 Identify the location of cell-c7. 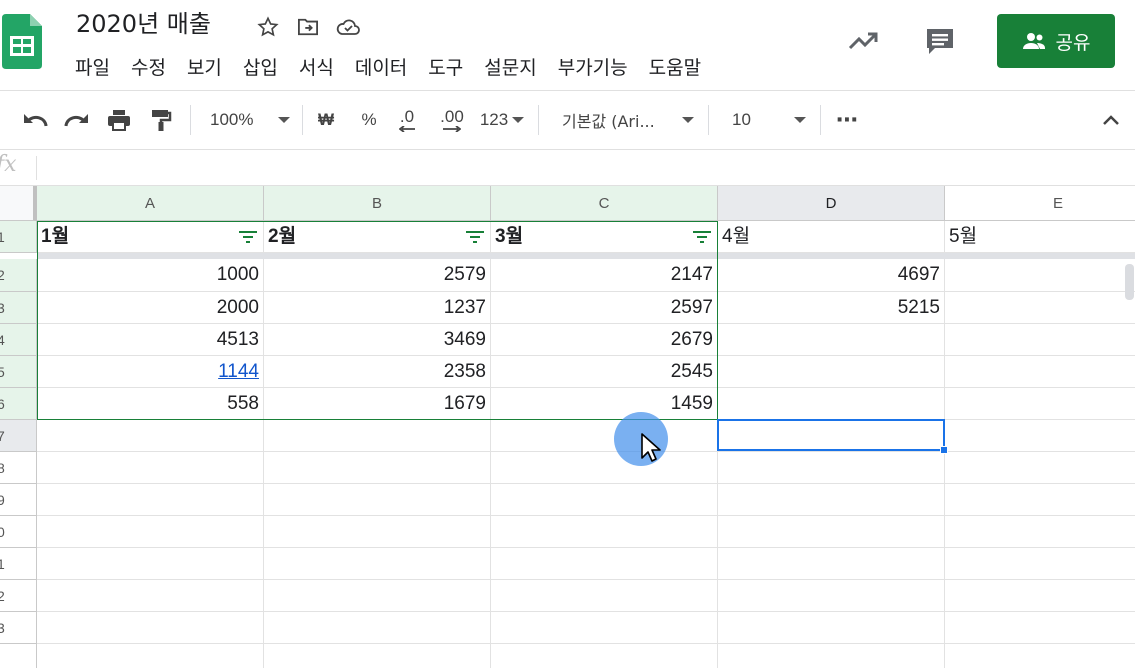
(604, 436).